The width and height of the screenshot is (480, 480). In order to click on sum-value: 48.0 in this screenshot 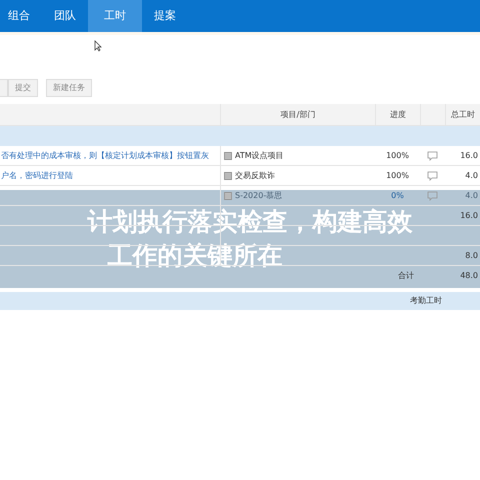, I will do `click(469, 275)`.